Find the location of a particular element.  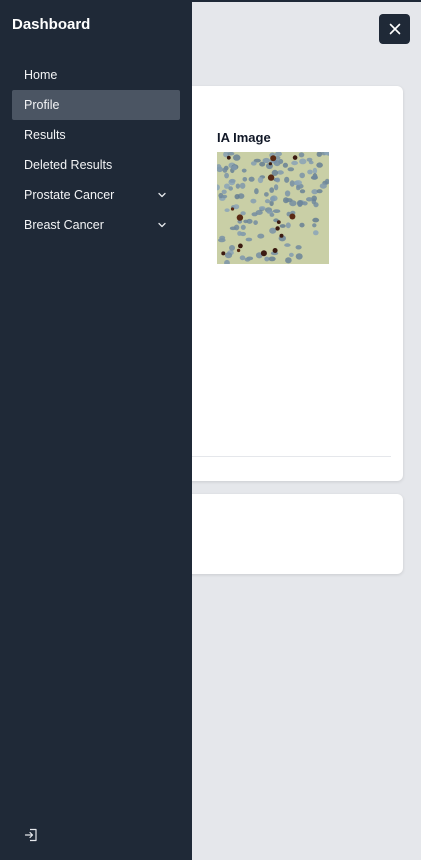

sidebar-item-home: Home is located at coordinates (96, 75).